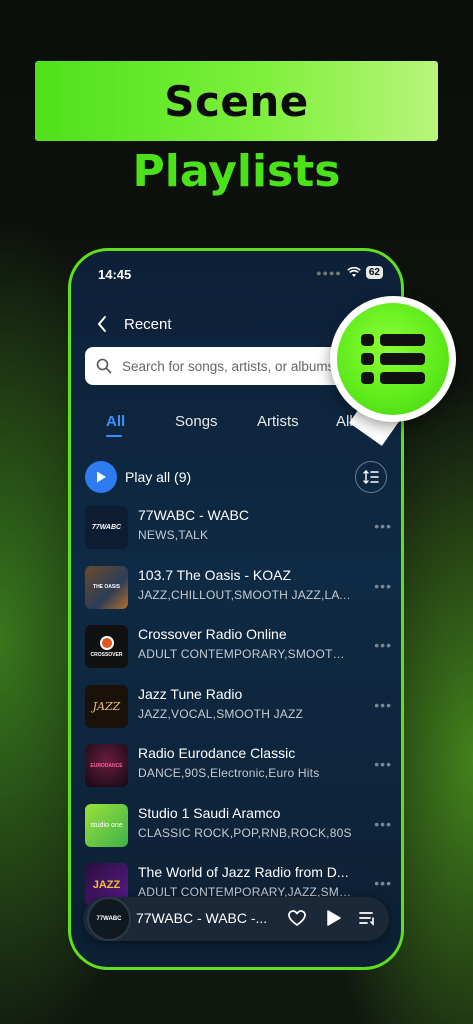 This screenshot has width=473, height=1024. What do you see at coordinates (106, 706) in the screenshot?
I see `station-logo: JAZZ` at bounding box center [106, 706].